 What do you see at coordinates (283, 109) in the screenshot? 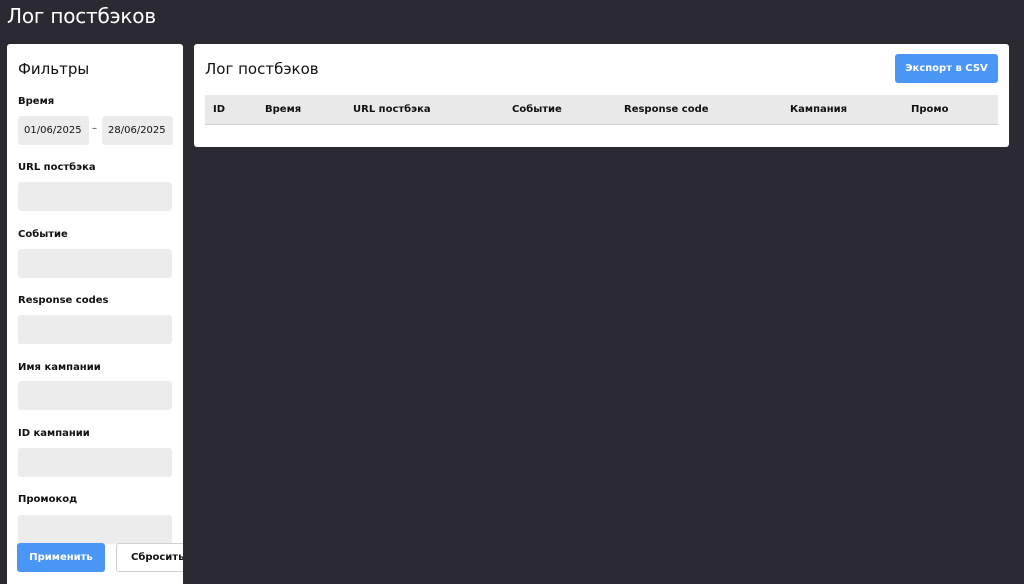
I see `column-header-time: Время` at bounding box center [283, 109].